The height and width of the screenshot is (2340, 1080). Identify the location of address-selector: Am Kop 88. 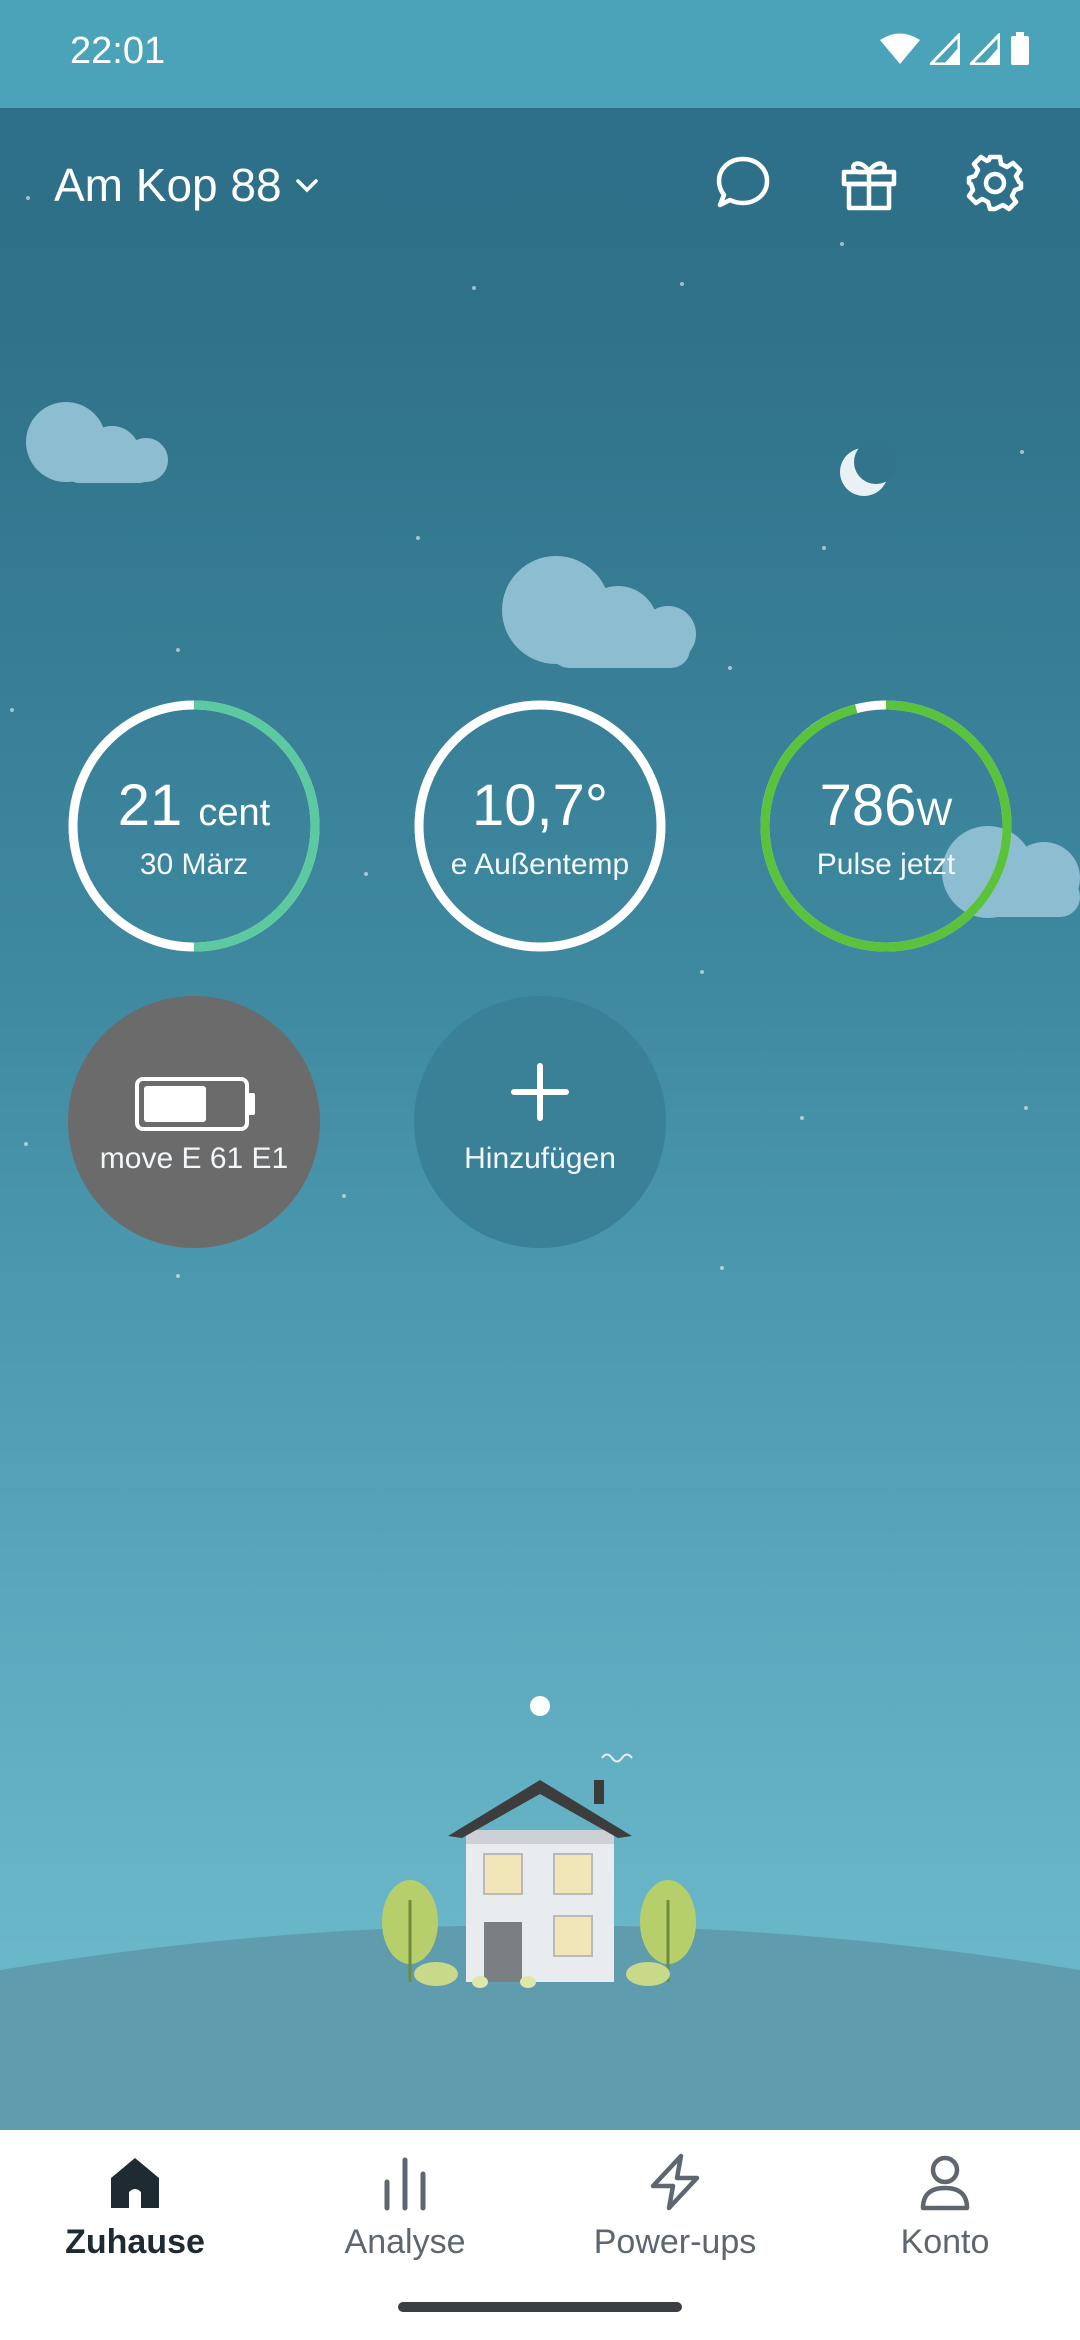
(187, 185).